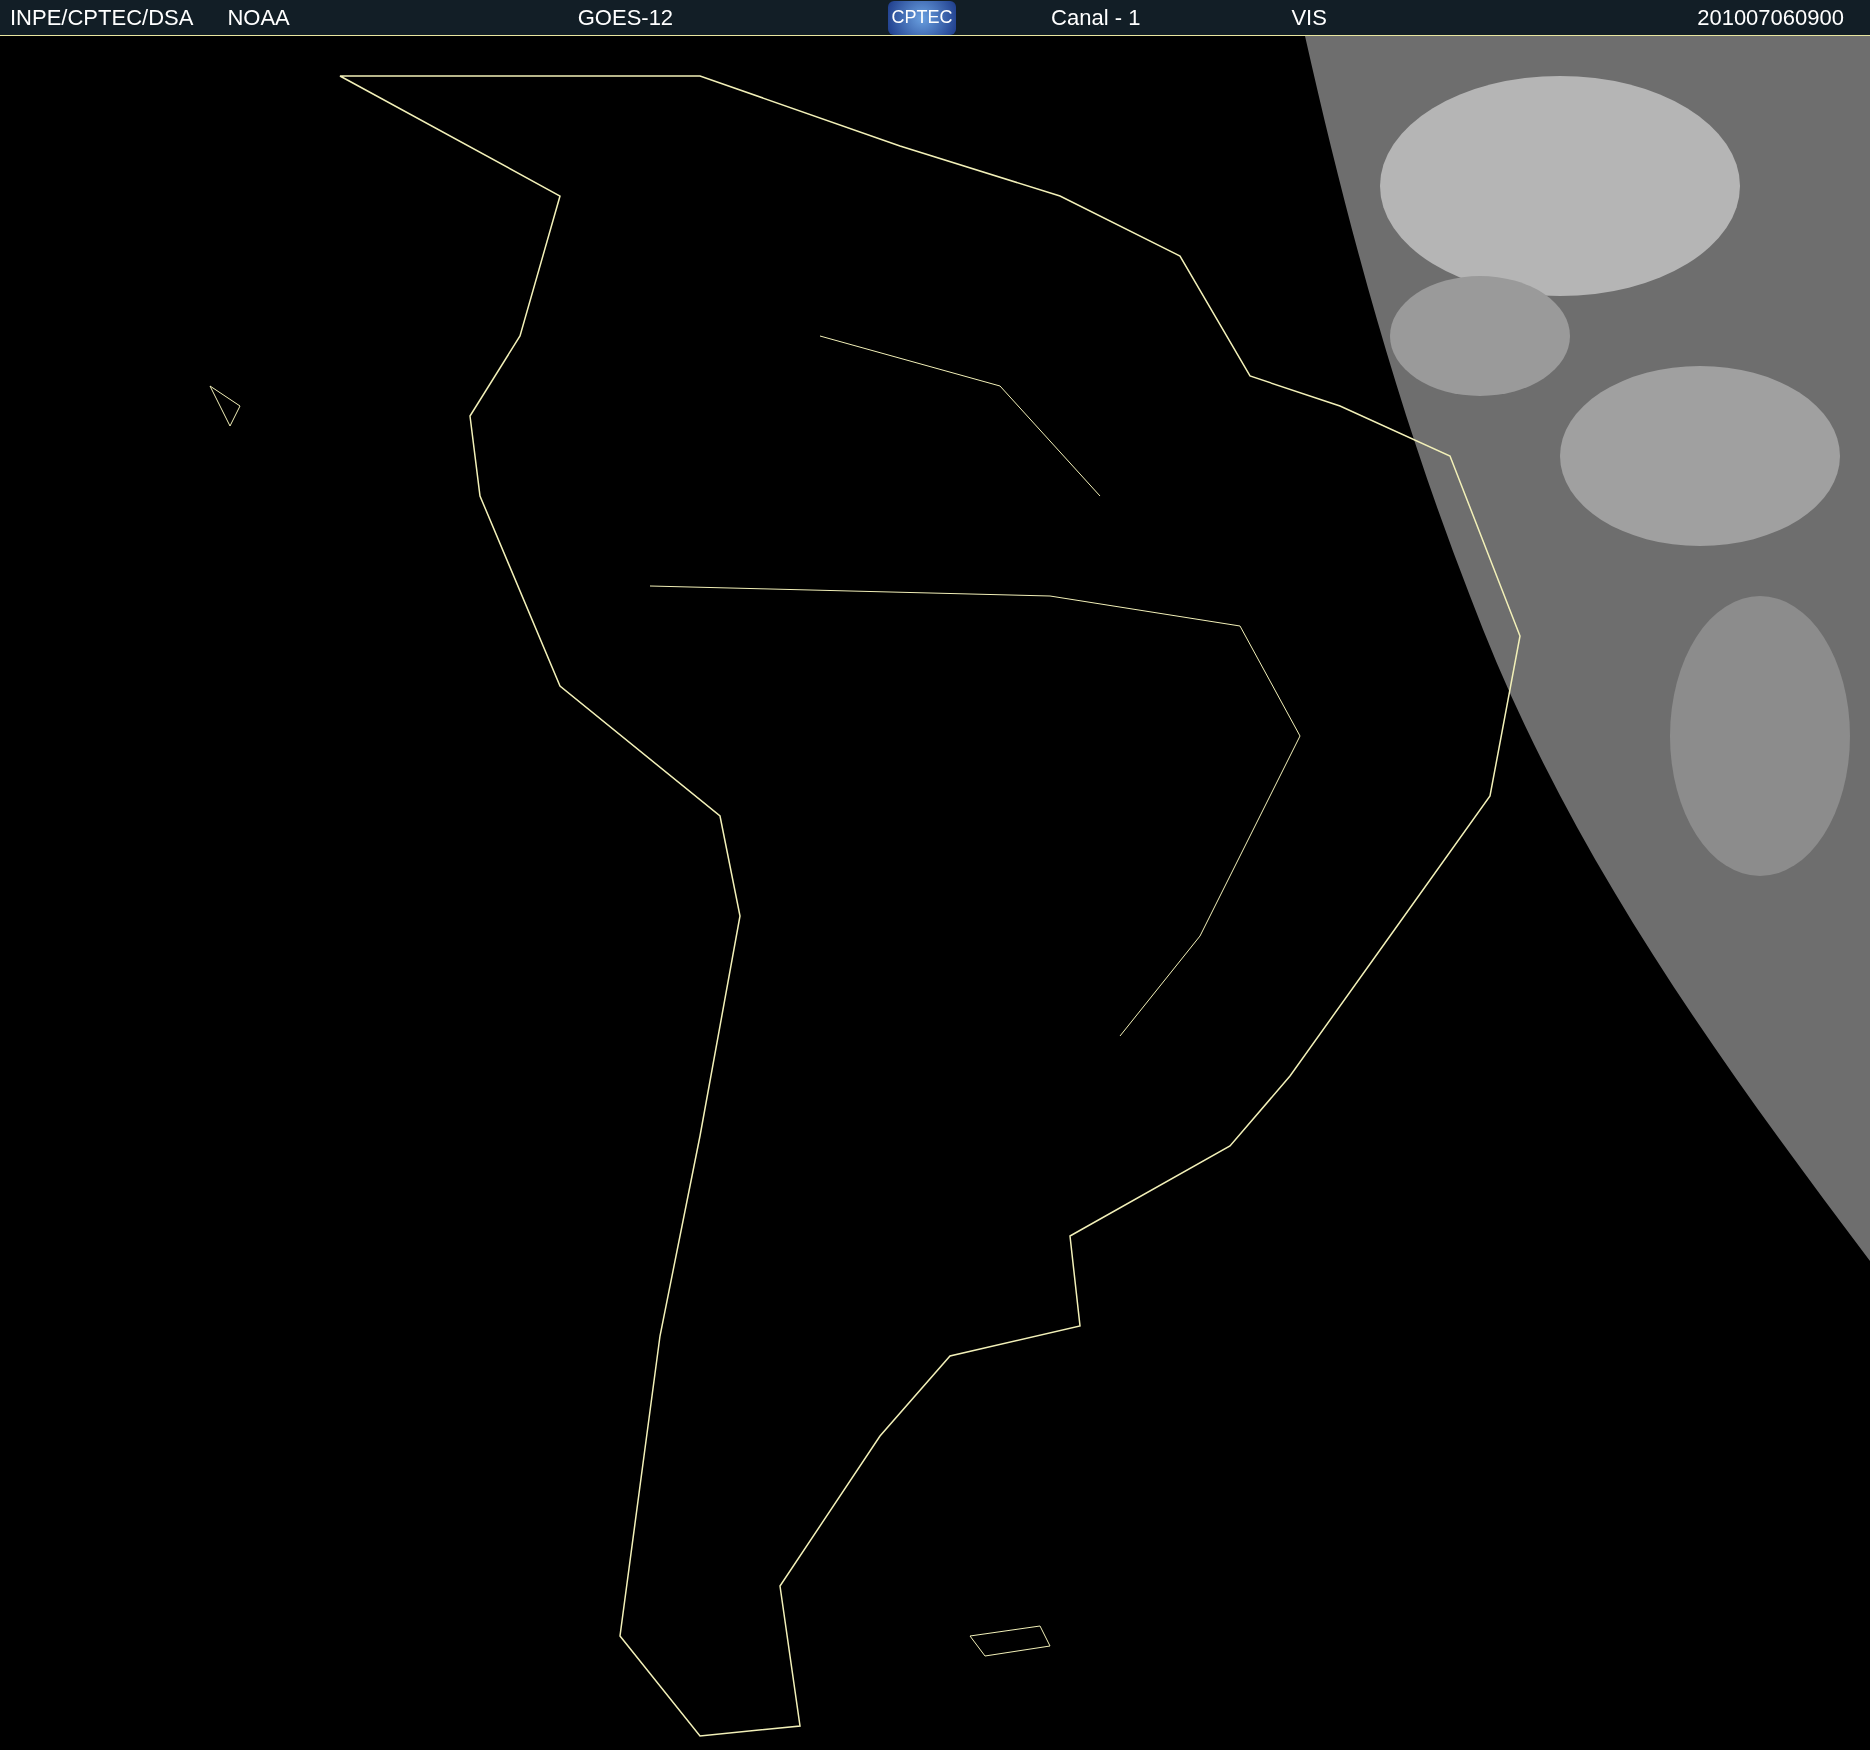 This screenshot has height=1750, width=1870. What do you see at coordinates (1770, 18) in the screenshot?
I see `timestamp-label: 201007060900` at bounding box center [1770, 18].